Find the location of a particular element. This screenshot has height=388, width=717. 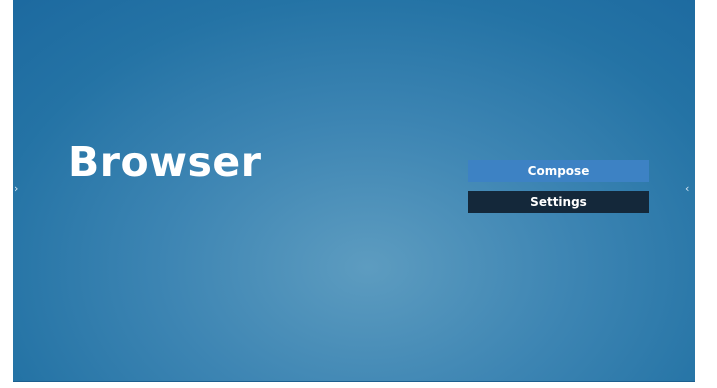

settings-button: Settings is located at coordinates (558, 202).